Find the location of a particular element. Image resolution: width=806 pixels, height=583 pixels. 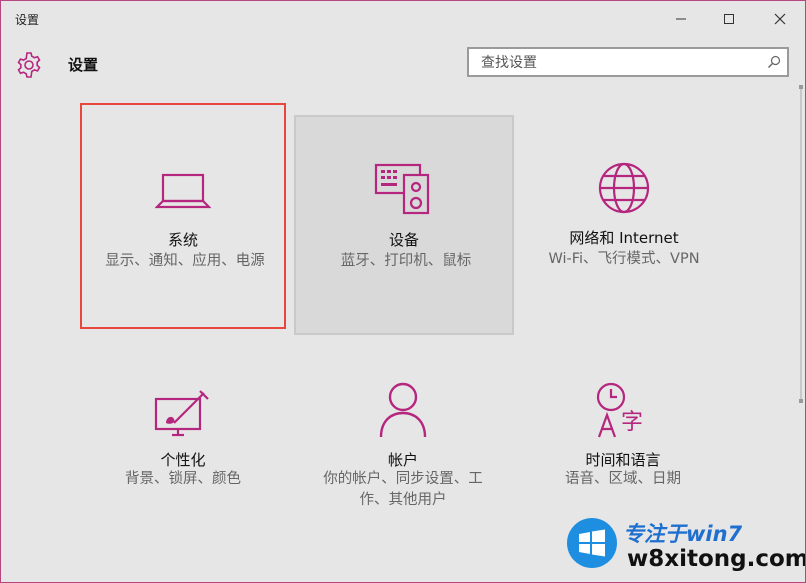

laptop-icon is located at coordinates (183, 191).